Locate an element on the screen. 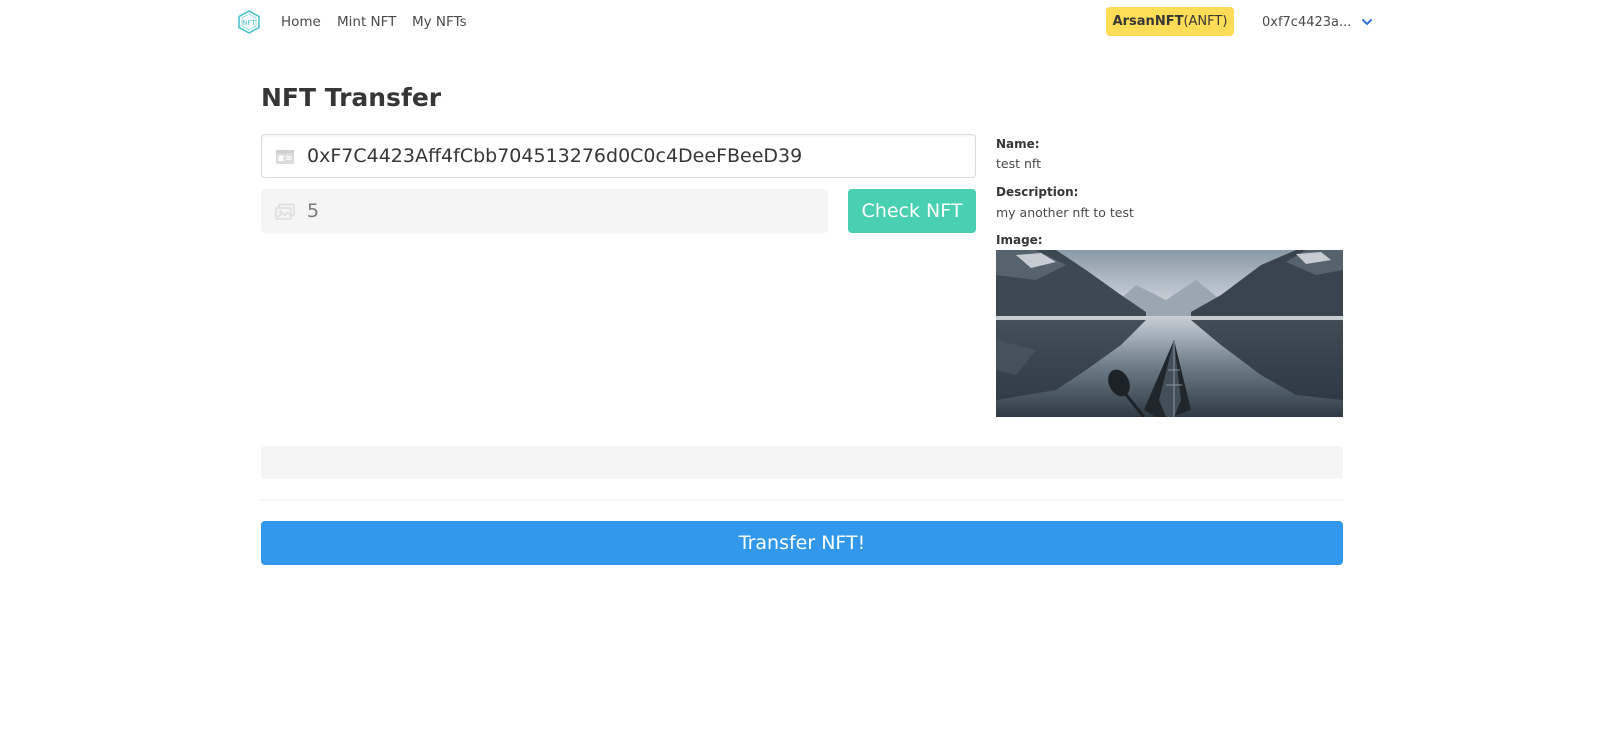  token-symbol: (ANFT) is located at coordinates (1205, 21).